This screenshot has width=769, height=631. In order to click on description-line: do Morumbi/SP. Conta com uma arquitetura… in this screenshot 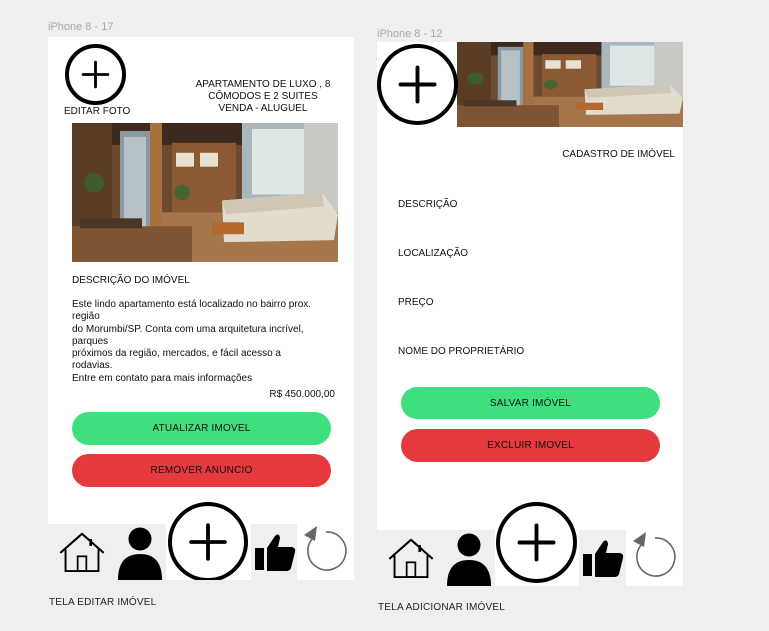, I will do `click(188, 329)`.